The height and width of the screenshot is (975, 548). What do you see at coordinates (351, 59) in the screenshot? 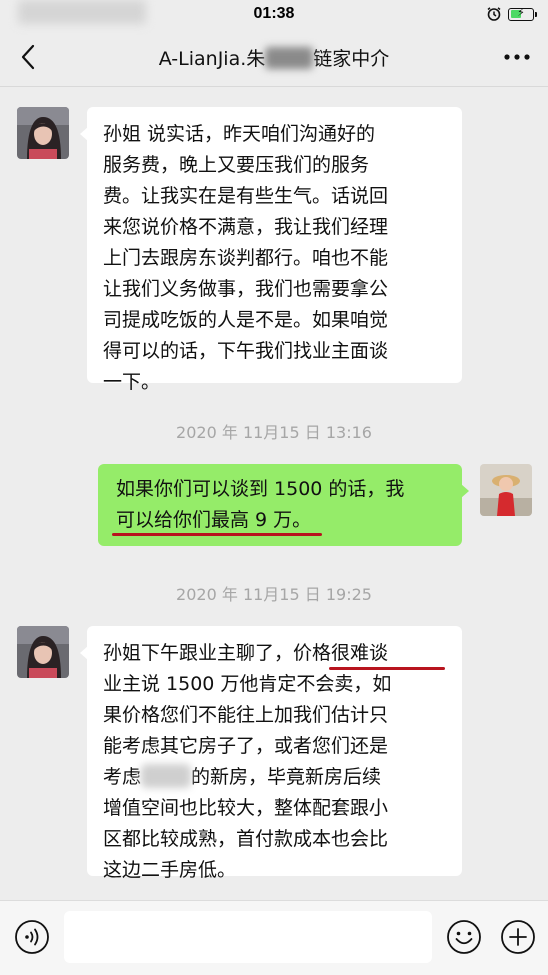
I see `chat-title-suffix: 链家中介` at bounding box center [351, 59].